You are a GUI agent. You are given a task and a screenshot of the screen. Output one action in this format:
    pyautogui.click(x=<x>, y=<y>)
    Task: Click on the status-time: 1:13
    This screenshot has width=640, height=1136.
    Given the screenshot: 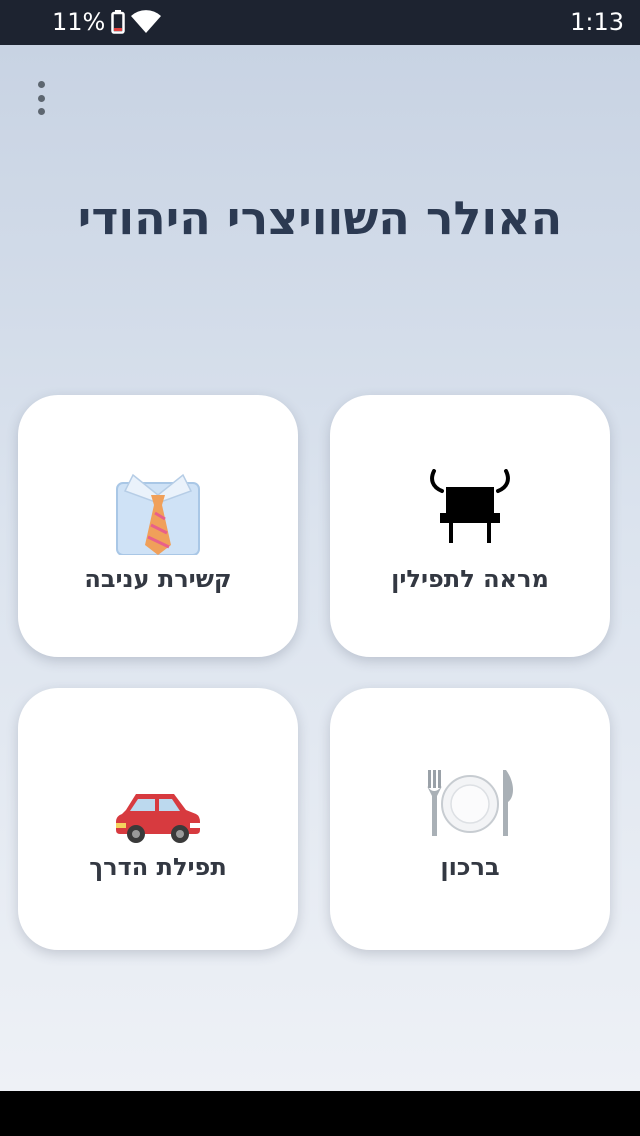 What is the action you would take?
    pyautogui.click(x=597, y=22)
    